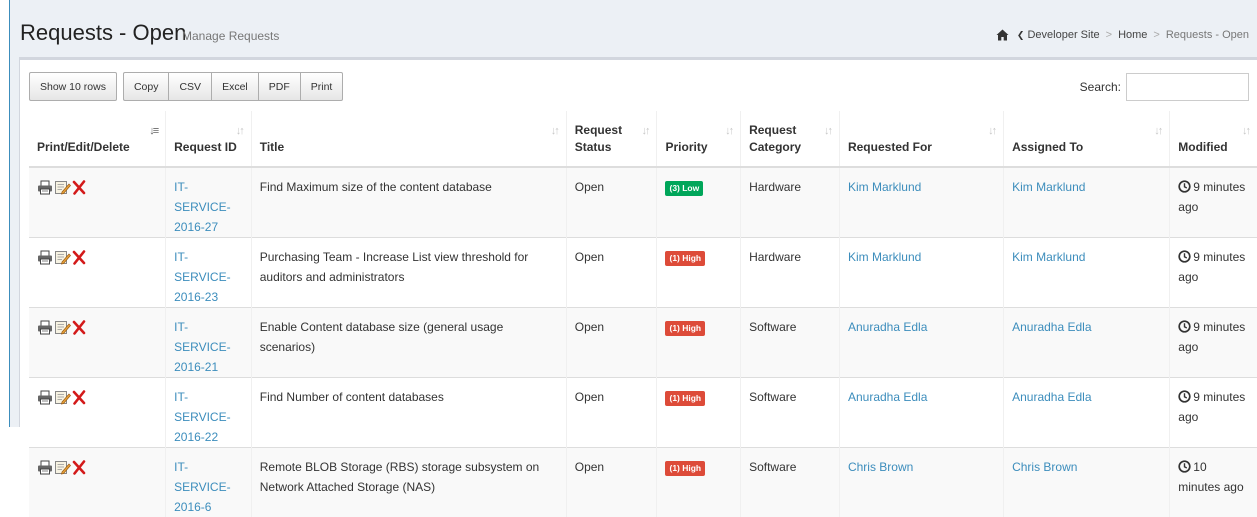 This screenshot has height=517, width=1257. What do you see at coordinates (1132, 35) in the screenshot?
I see `breadcrumb-home: Home` at bounding box center [1132, 35].